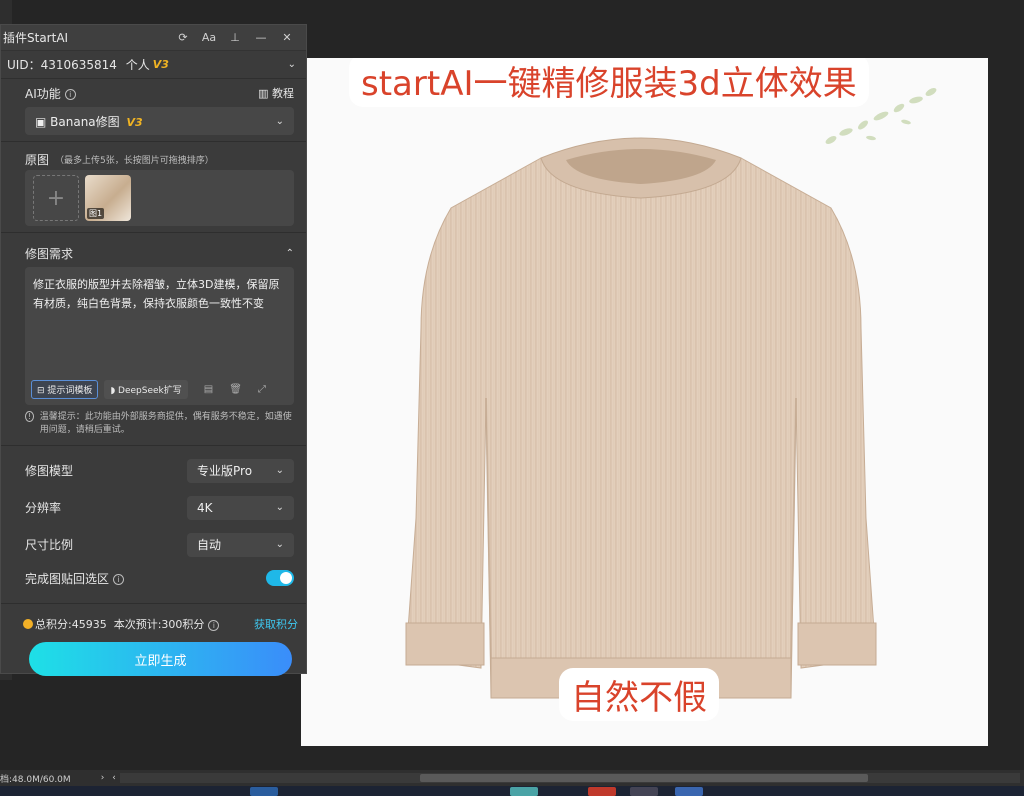 This screenshot has height=796, width=1024. Describe the element at coordinates (240, 544) in the screenshot. I see `ratio-select: 自动 ⌄` at that location.